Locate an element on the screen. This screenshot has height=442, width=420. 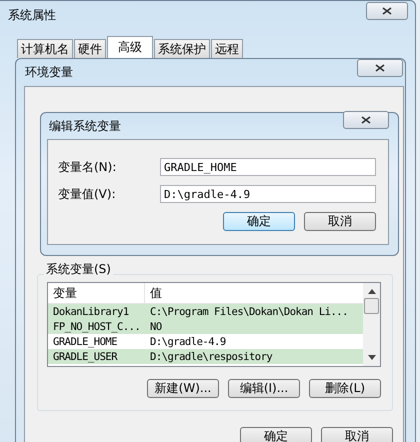
variable-value: D:\gradle-4.9 is located at coordinates (187, 342).